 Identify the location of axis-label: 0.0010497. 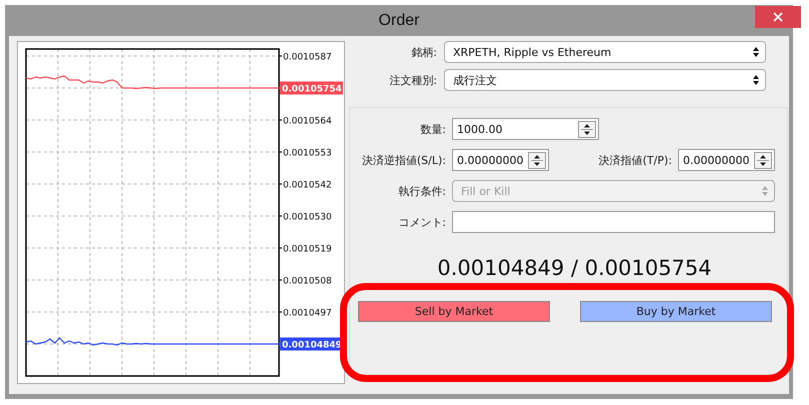
(305, 313).